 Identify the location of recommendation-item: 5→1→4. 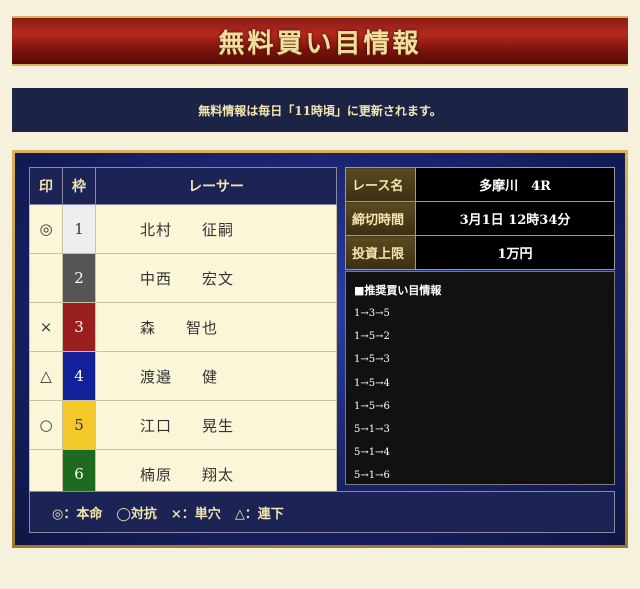
(372, 453).